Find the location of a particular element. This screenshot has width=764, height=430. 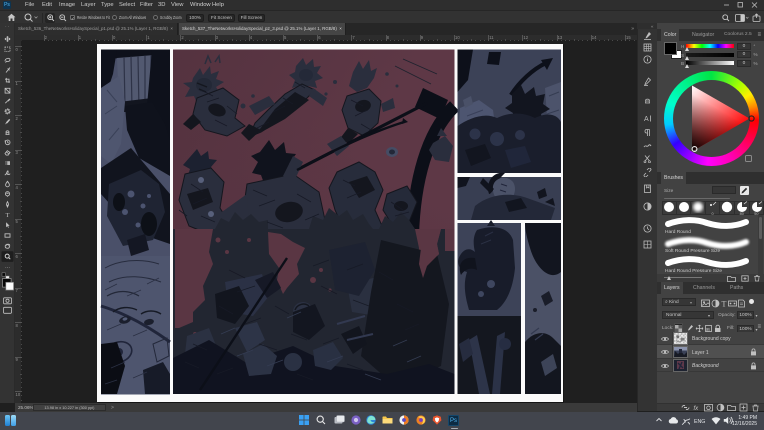

svg-text: A is located at coordinates (646, 119).